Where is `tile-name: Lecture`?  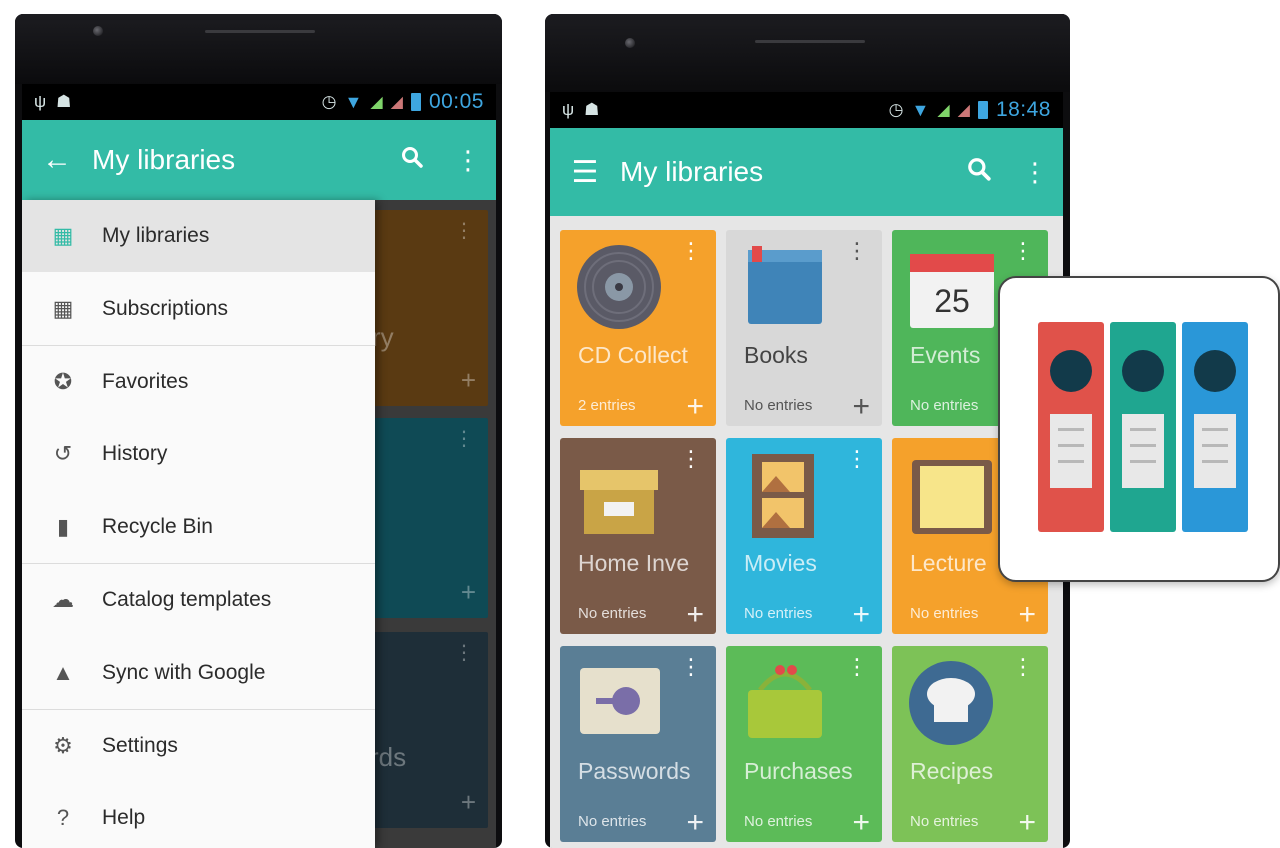
tile-name: Lecture is located at coordinates (948, 563).